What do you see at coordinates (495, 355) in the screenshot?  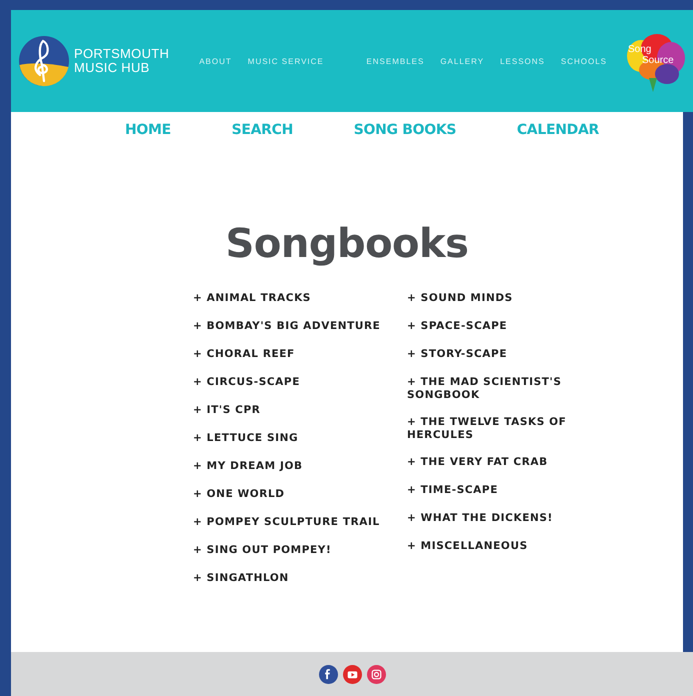 I see `songbook-link: + STORY-SCAPE` at bounding box center [495, 355].